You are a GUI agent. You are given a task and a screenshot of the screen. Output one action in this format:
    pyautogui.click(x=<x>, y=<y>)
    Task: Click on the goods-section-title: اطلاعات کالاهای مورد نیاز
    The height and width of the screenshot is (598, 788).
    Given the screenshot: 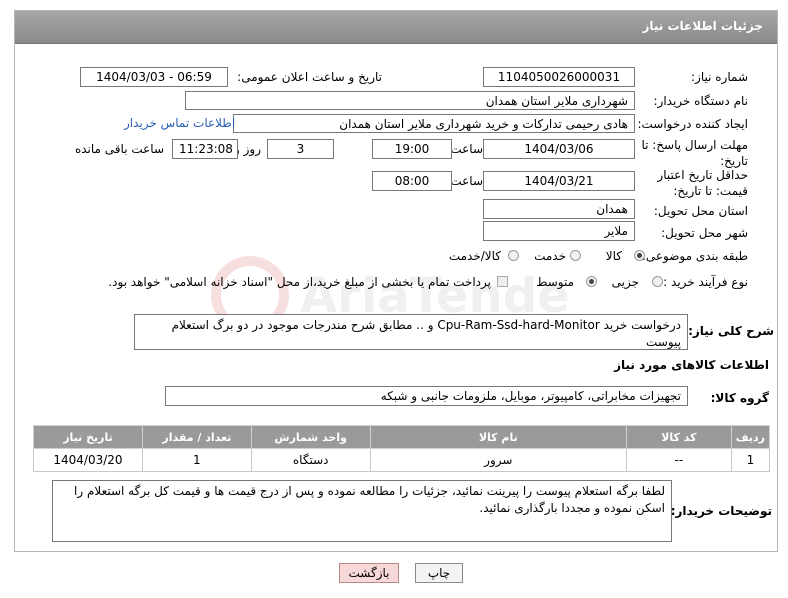 What is the action you would take?
    pyautogui.click(x=691, y=365)
    